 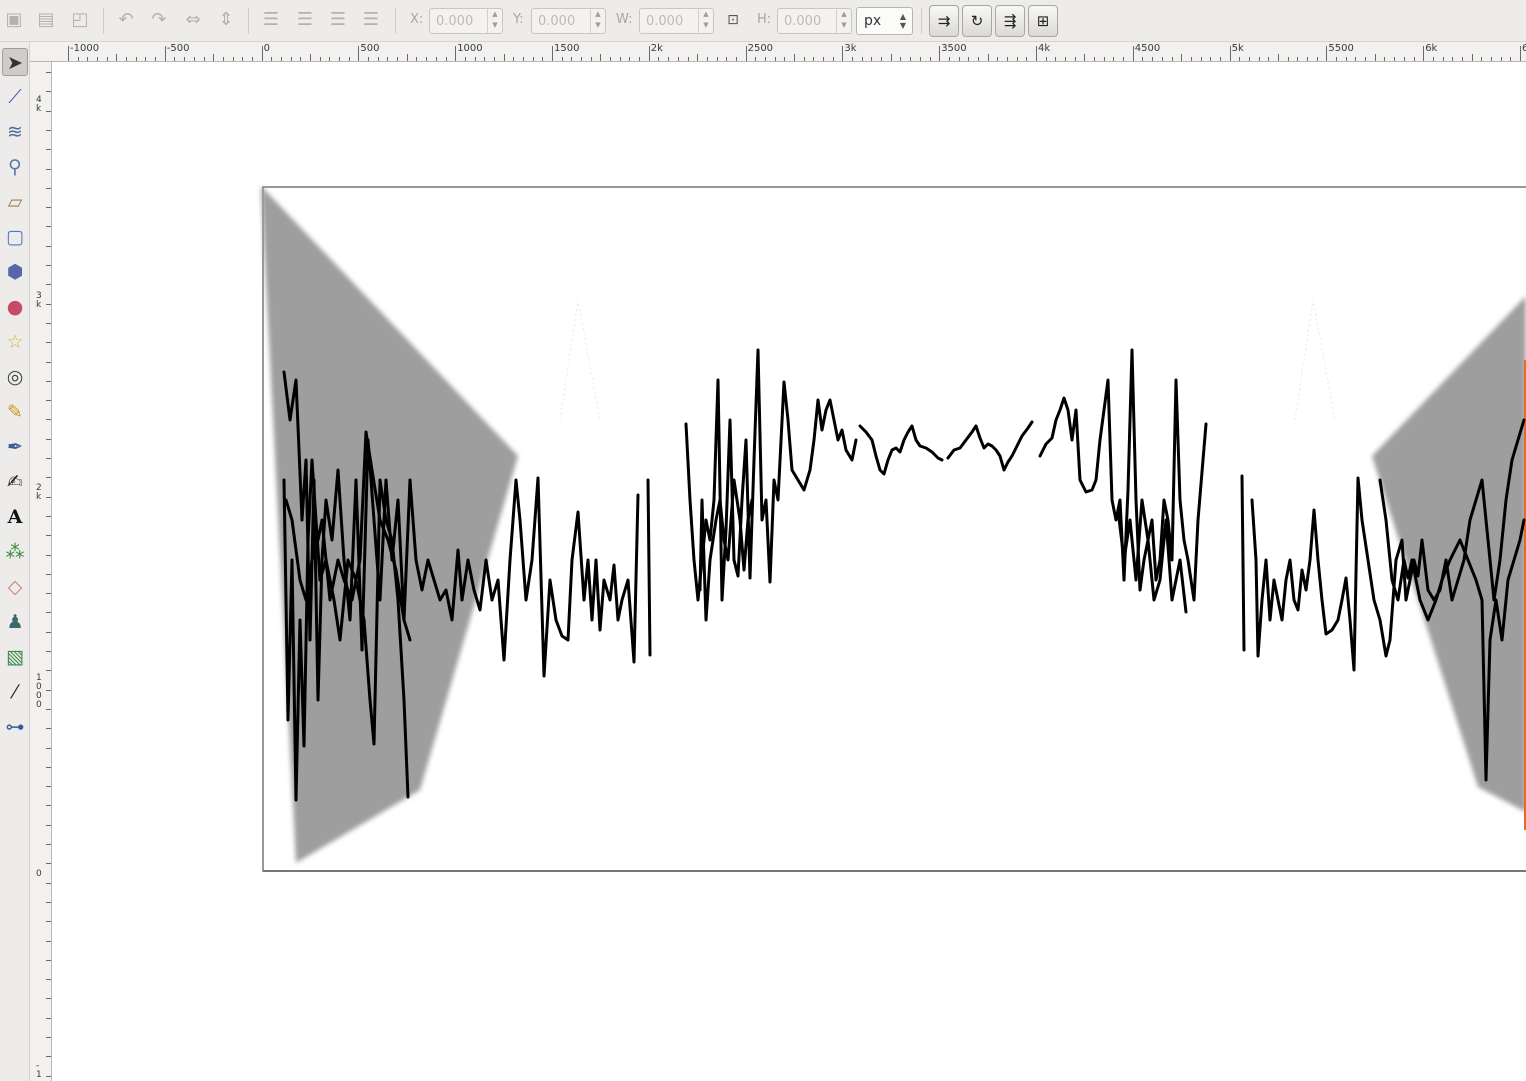 I want to click on y-spin-arrows-icon: ▲ ▼, so click(x=597, y=21).